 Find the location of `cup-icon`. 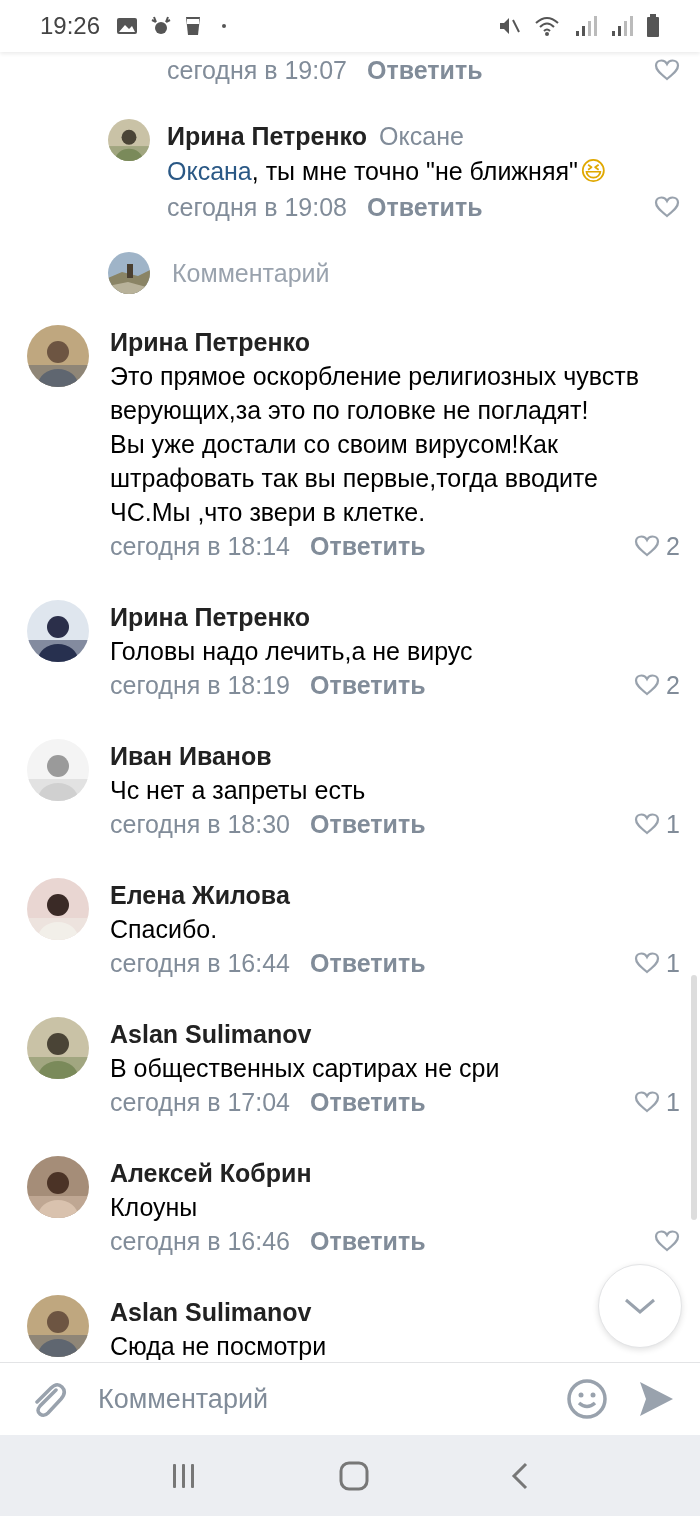

cup-icon is located at coordinates (193, 26).